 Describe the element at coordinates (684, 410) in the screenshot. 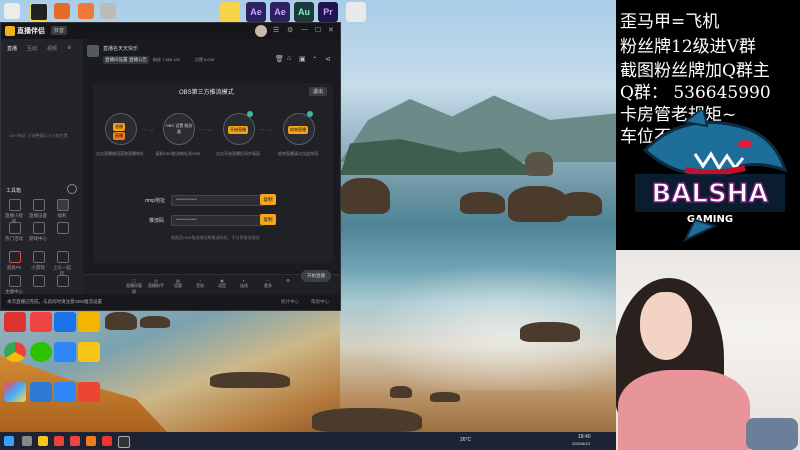

I see `streamer-body` at that location.